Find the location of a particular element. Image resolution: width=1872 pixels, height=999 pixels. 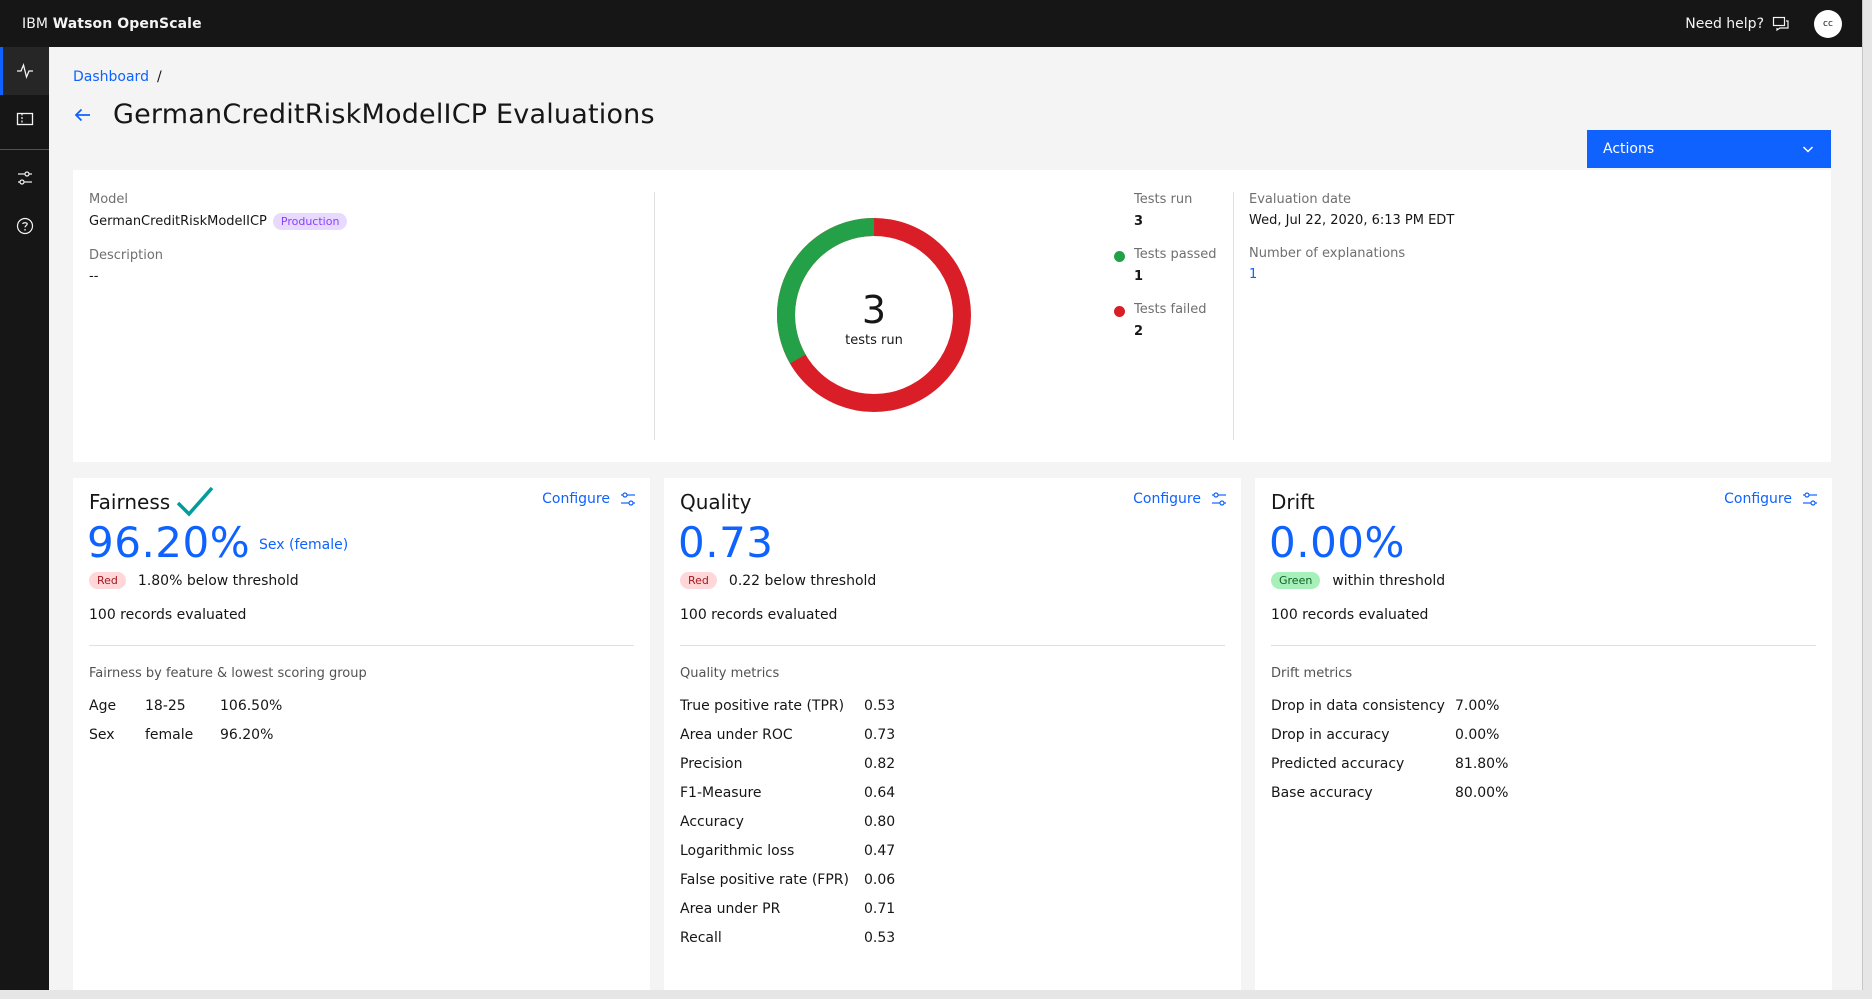

avatar: cc is located at coordinates (1828, 23).